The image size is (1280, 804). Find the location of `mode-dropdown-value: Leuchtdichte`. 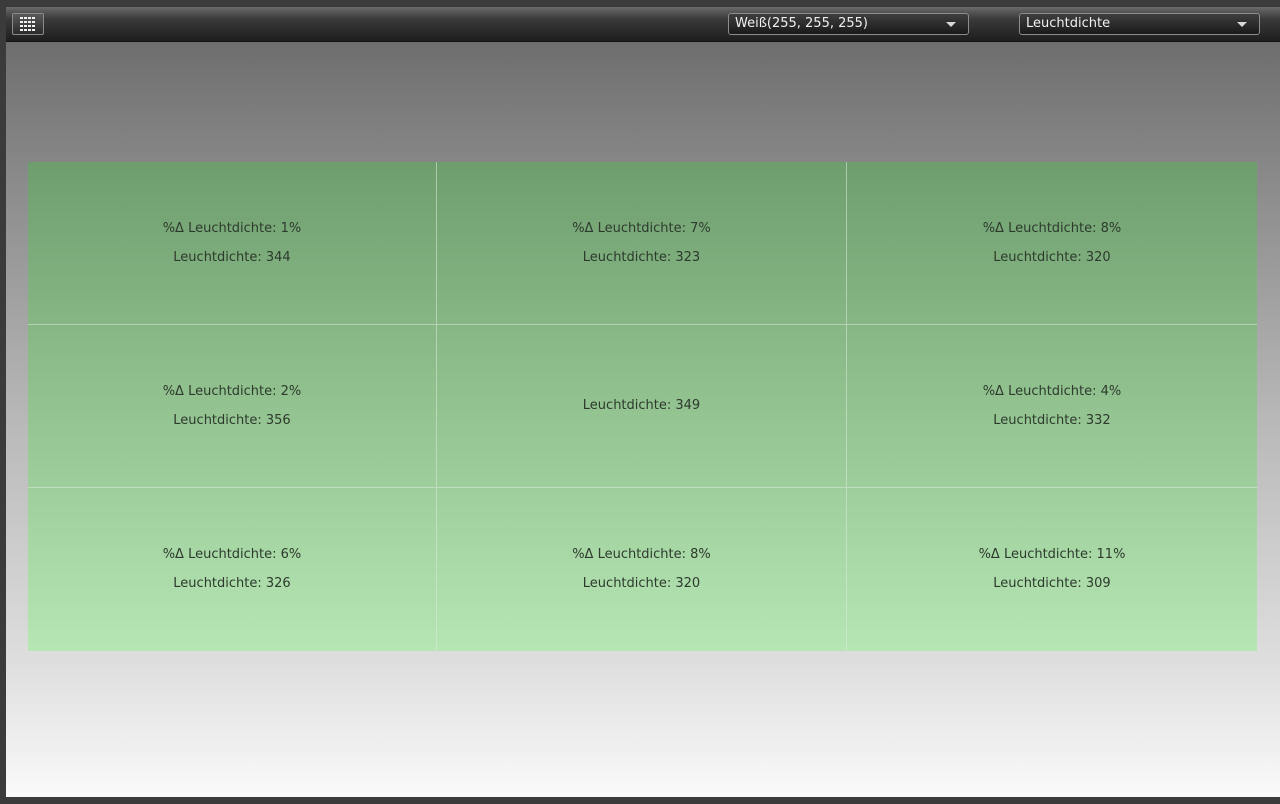

mode-dropdown-value: Leuchtdichte is located at coordinates (1068, 23).